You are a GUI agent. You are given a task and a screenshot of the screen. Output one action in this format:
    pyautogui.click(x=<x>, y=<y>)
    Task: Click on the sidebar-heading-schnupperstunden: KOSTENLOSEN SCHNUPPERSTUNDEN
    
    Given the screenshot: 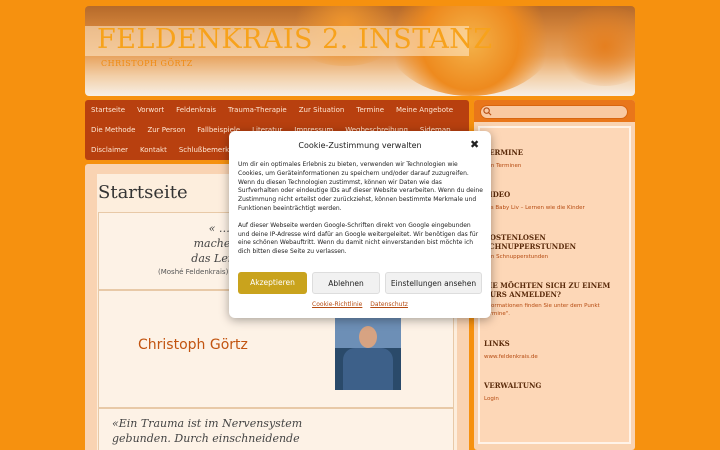 What is the action you would take?
    pyautogui.click(x=530, y=242)
    